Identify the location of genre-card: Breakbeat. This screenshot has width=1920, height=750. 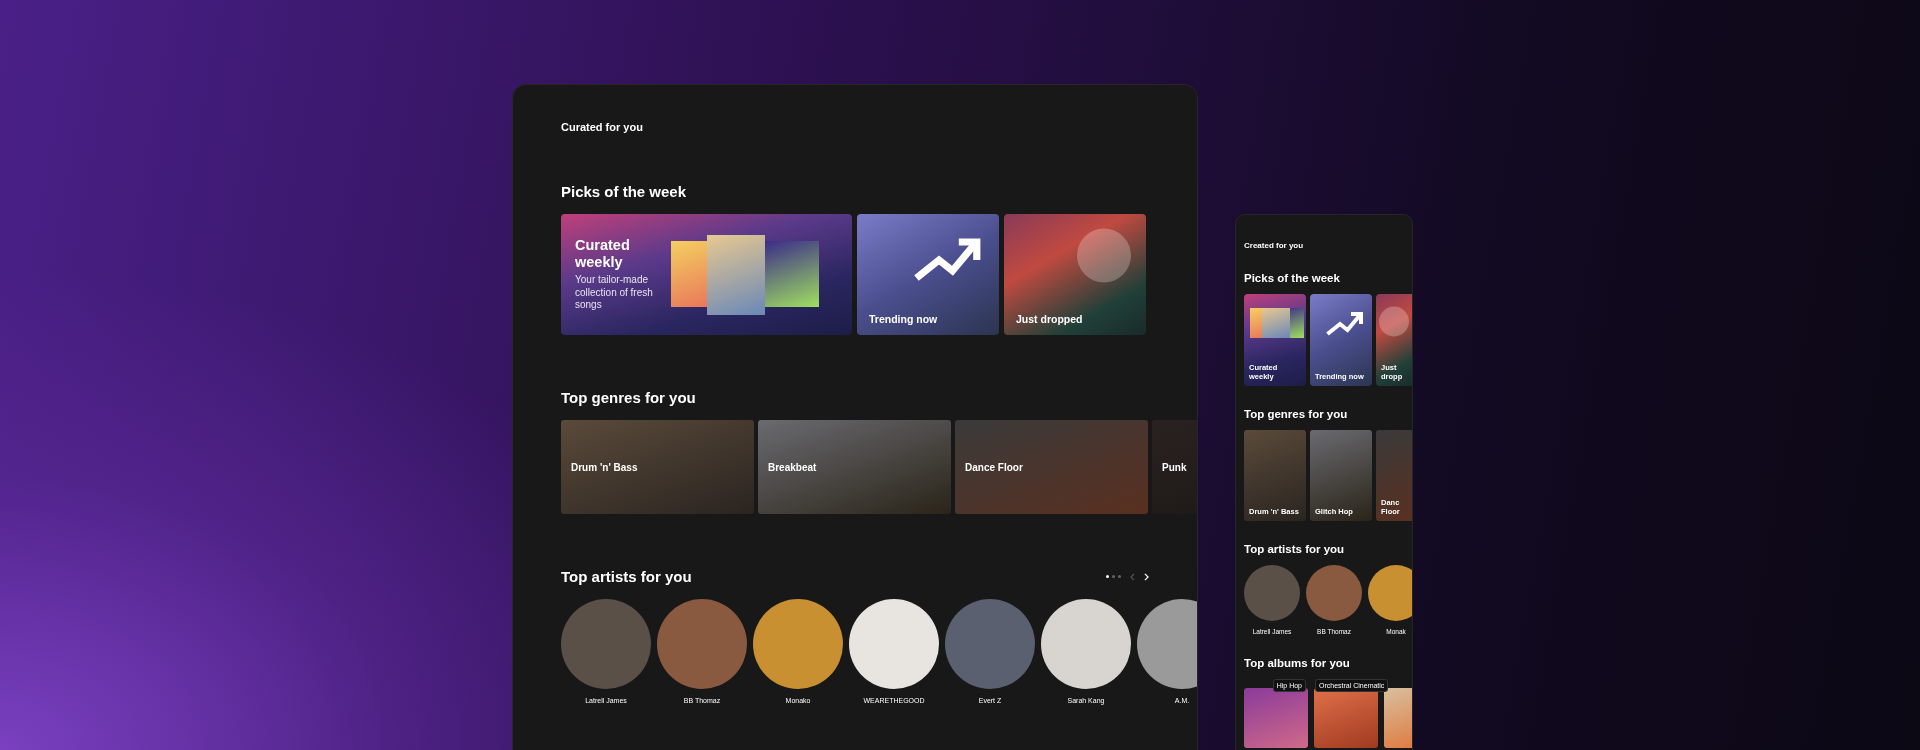
(854, 467).